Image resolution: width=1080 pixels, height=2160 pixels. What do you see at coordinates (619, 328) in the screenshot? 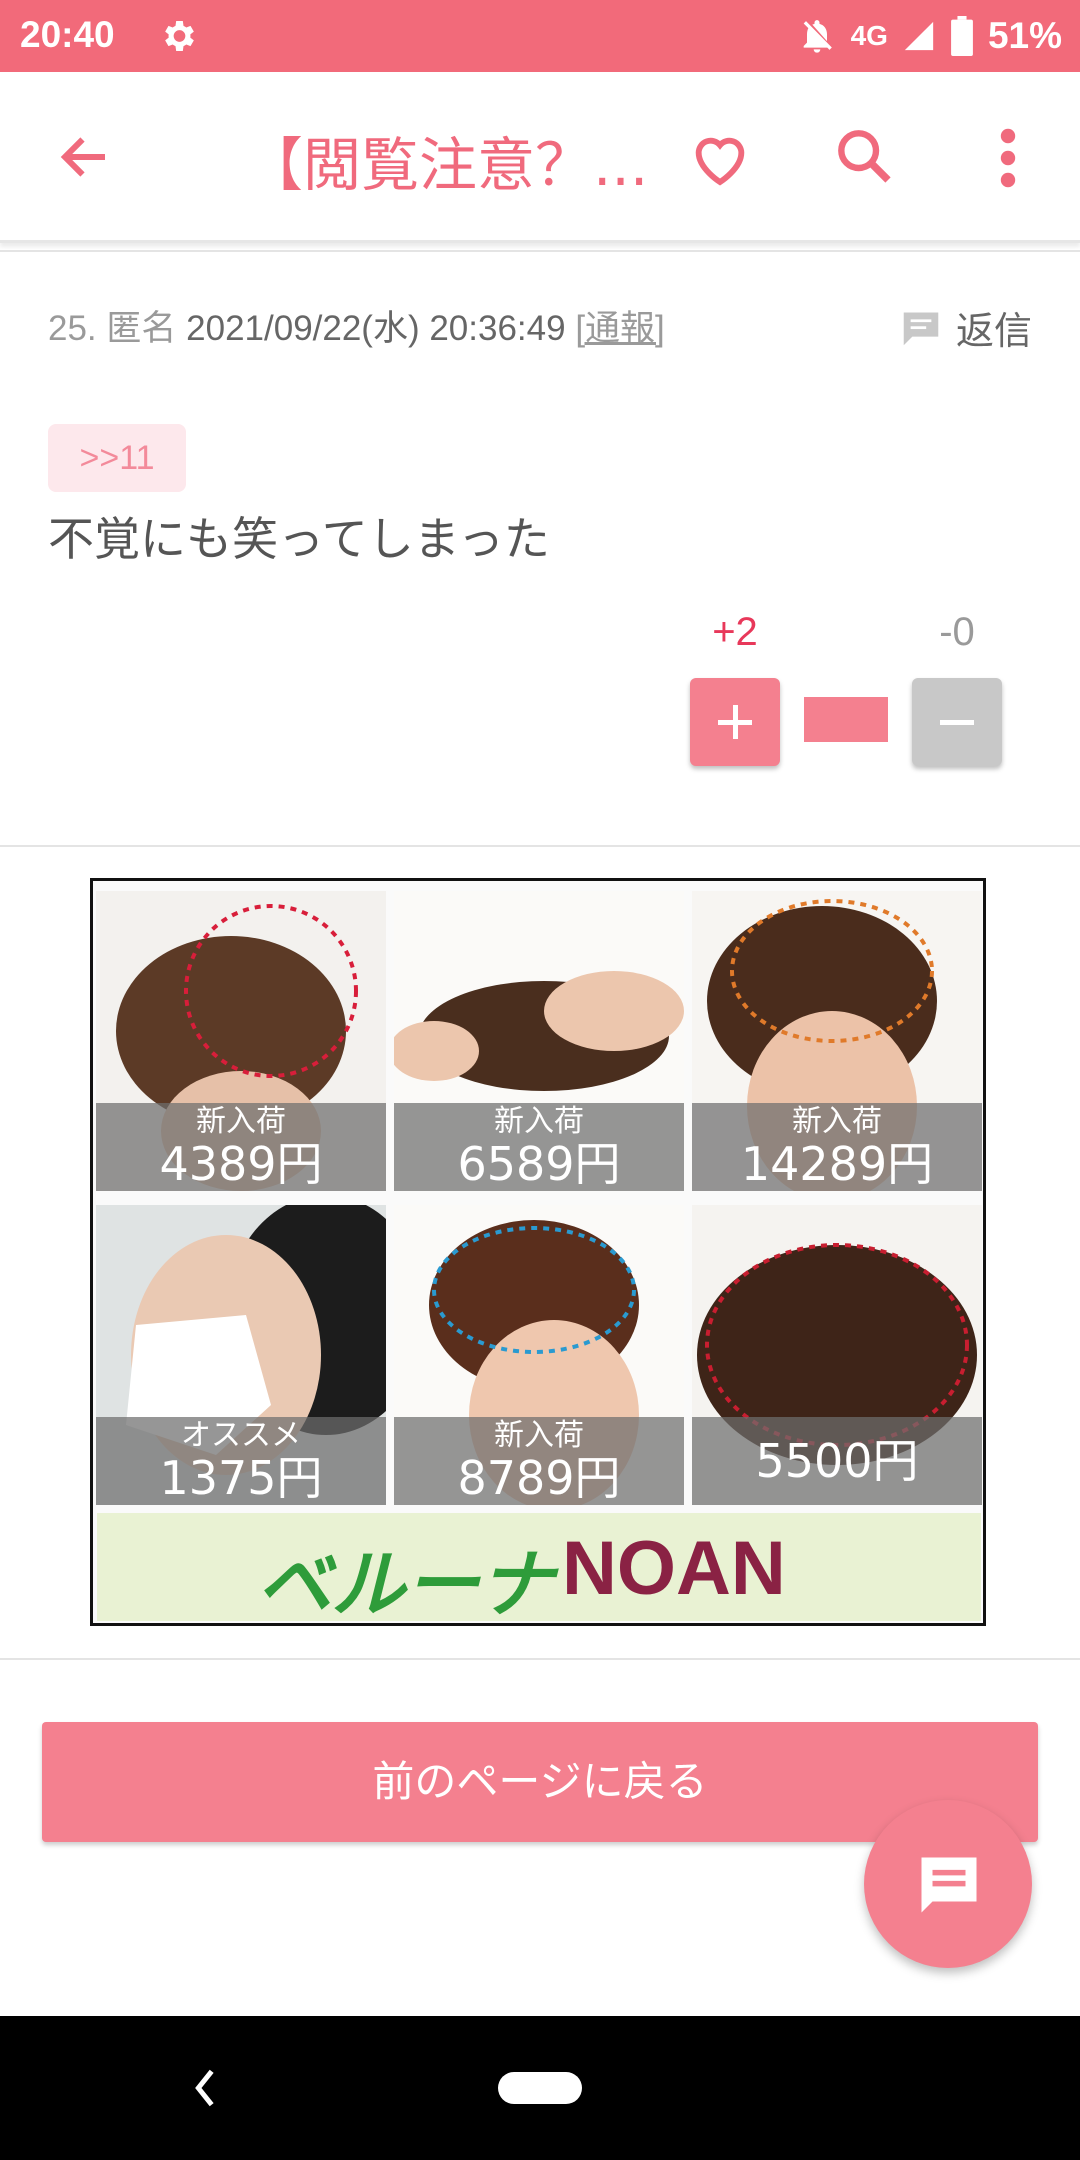
I see `report-link: [通報]` at bounding box center [619, 328].